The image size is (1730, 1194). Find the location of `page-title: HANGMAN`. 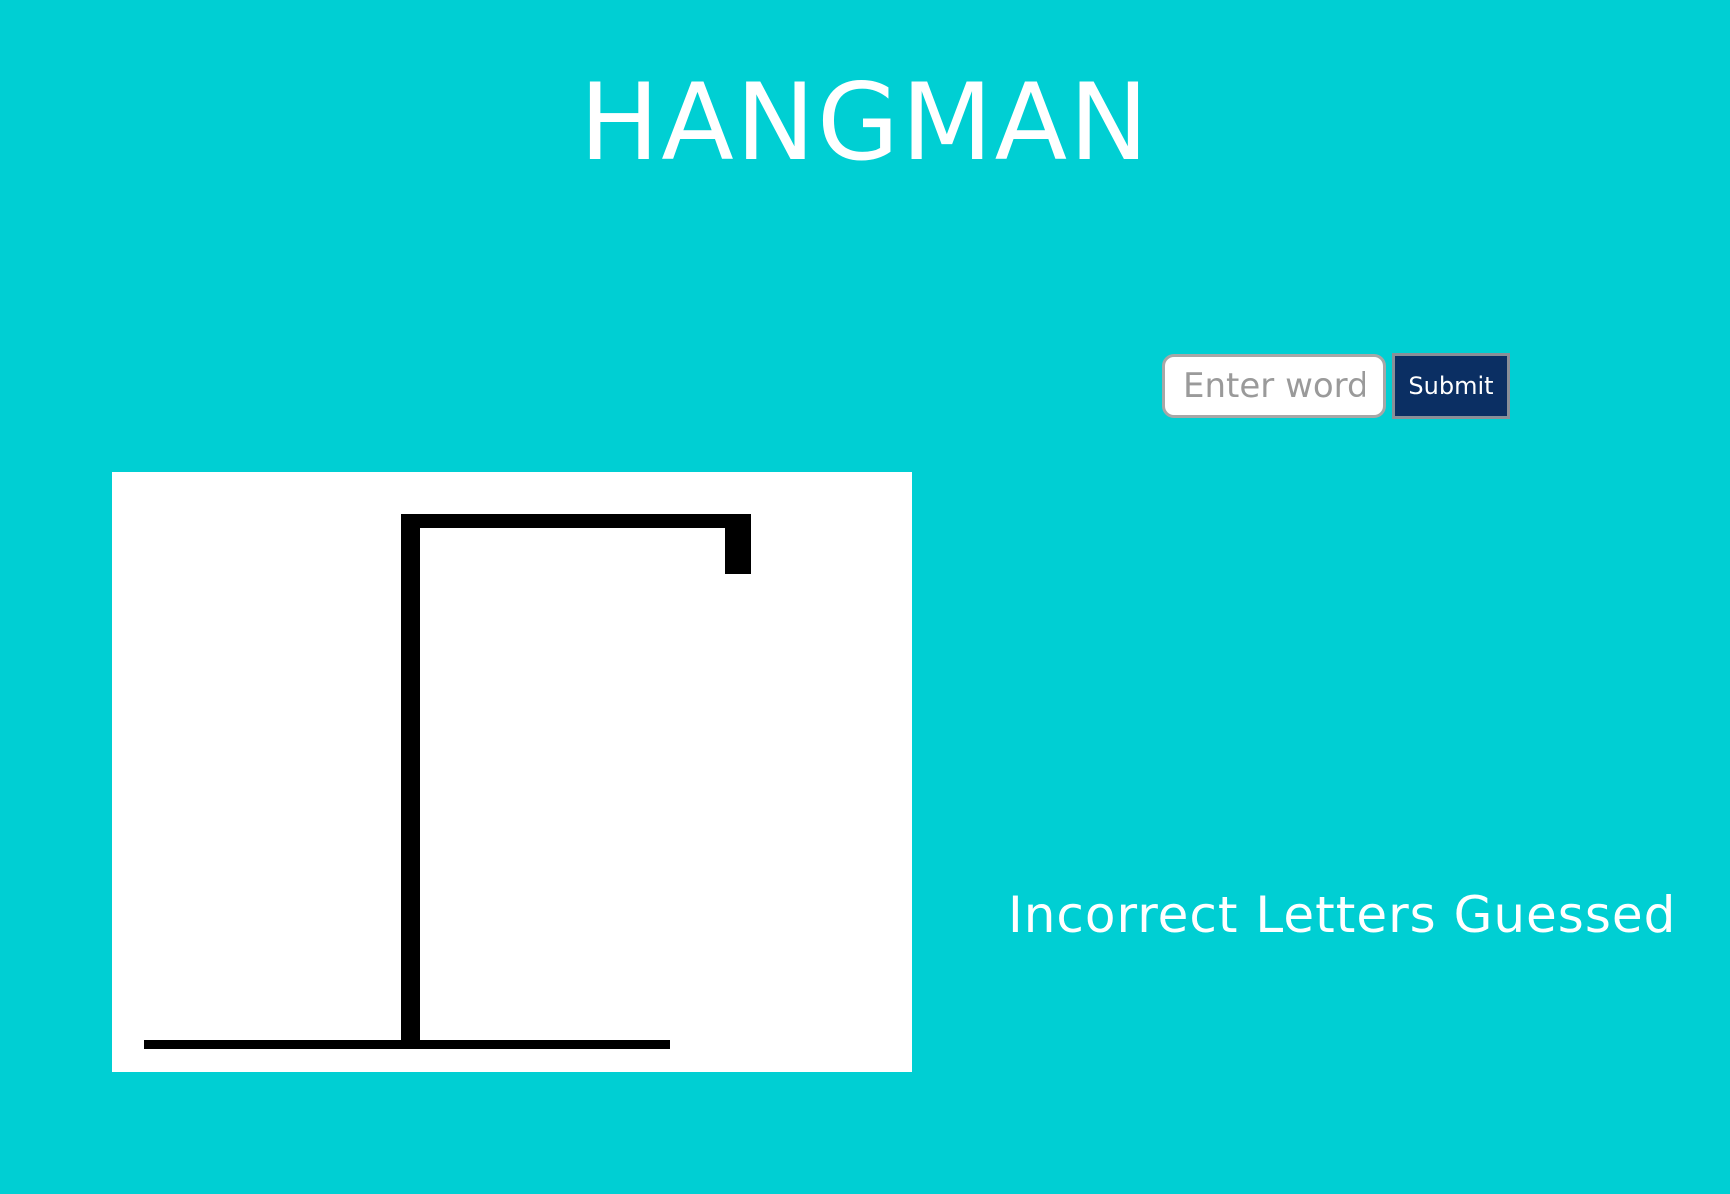

page-title: HANGMAN is located at coordinates (865, 122).